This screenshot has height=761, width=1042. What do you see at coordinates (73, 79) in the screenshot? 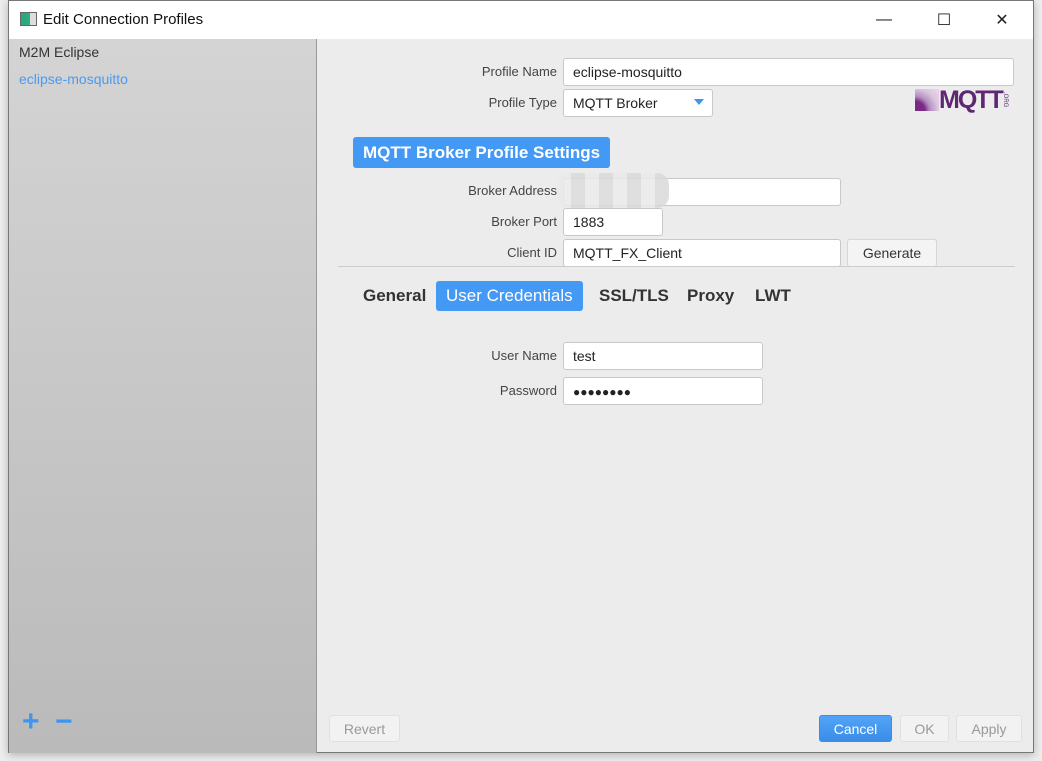
I see `profile-item-eclipse-mosquitto: eclipse-mosquitto` at bounding box center [73, 79].